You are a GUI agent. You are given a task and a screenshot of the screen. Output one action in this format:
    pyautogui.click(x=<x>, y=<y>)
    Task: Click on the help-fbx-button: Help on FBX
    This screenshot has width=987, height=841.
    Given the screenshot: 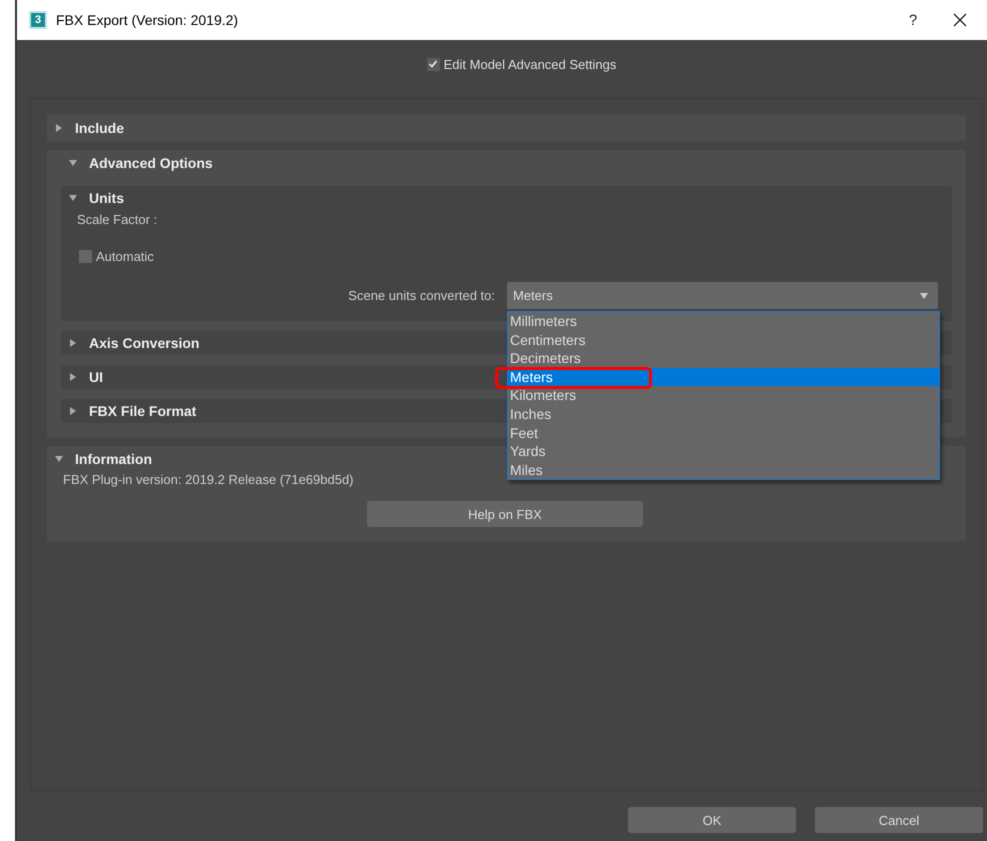 What is the action you would take?
    pyautogui.click(x=505, y=514)
    